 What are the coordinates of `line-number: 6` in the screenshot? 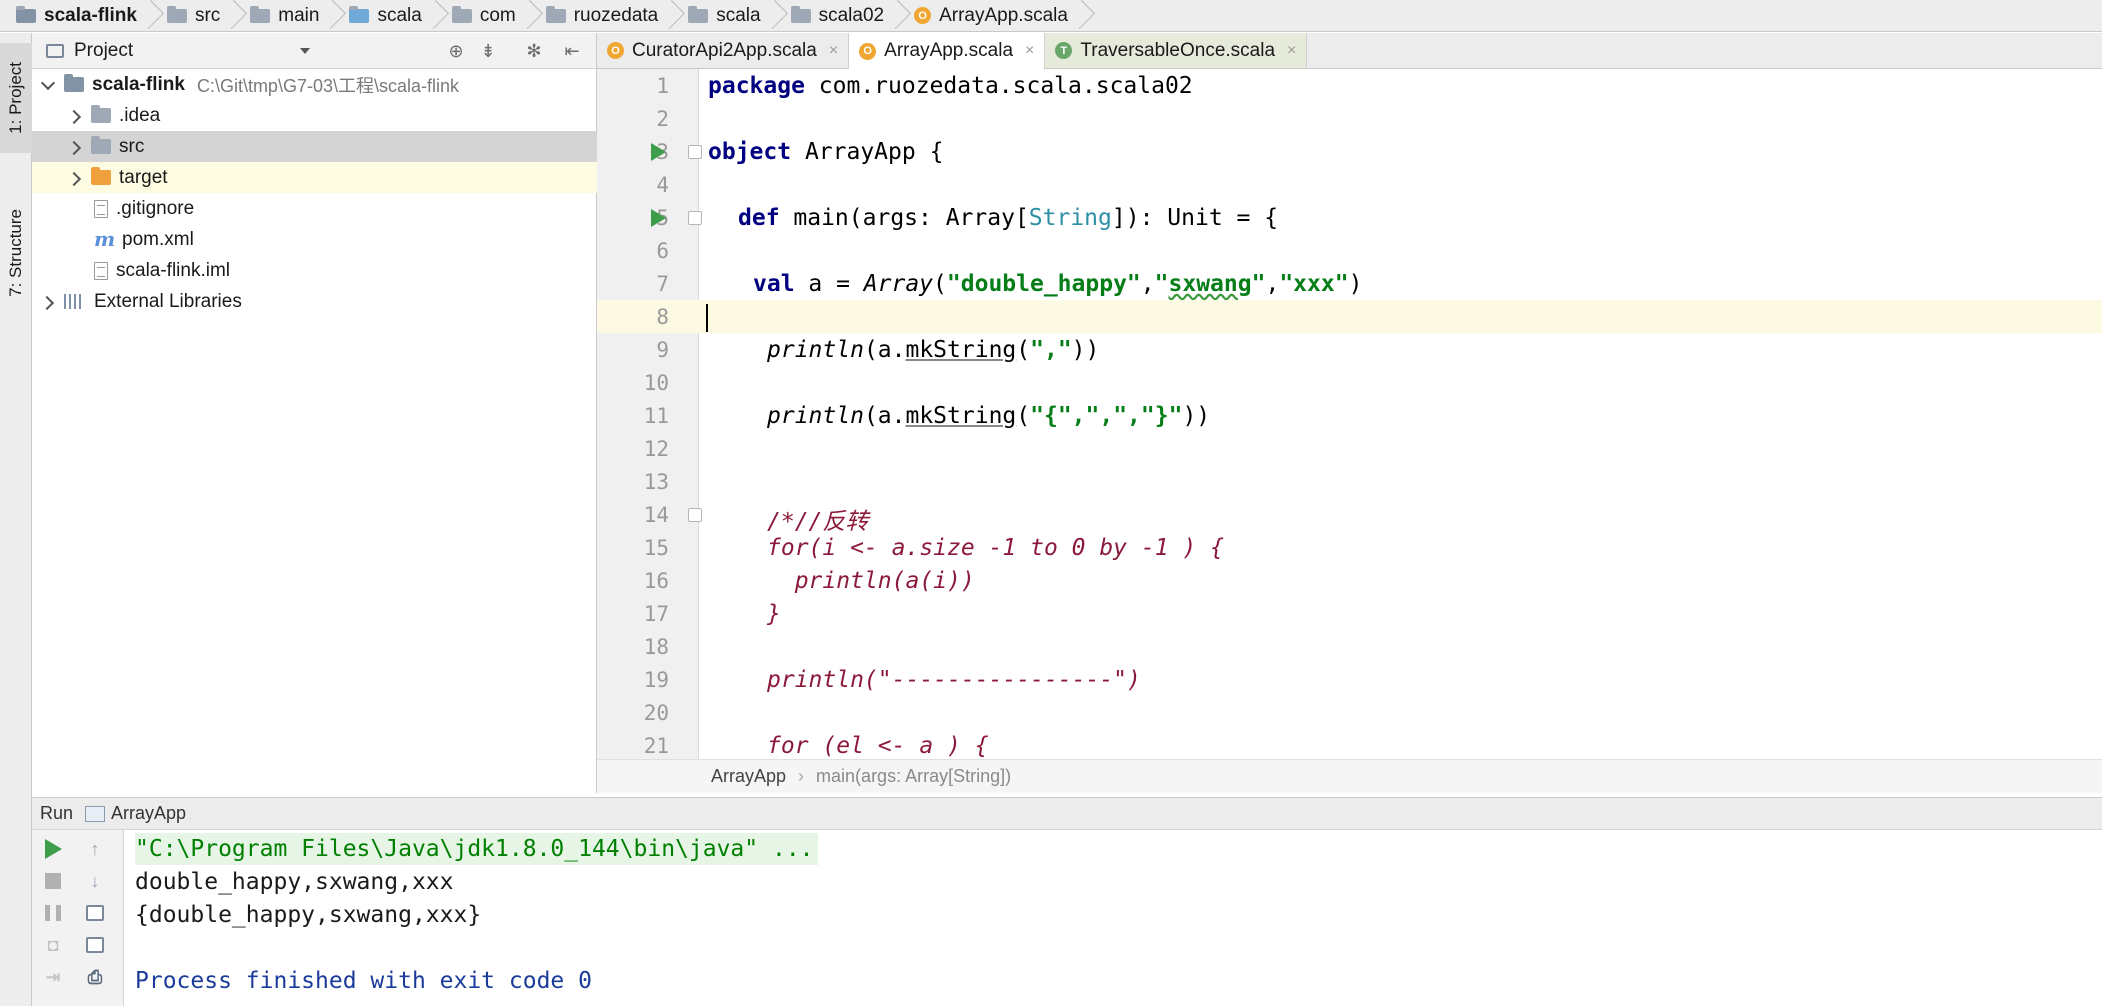 It's located at (662, 251).